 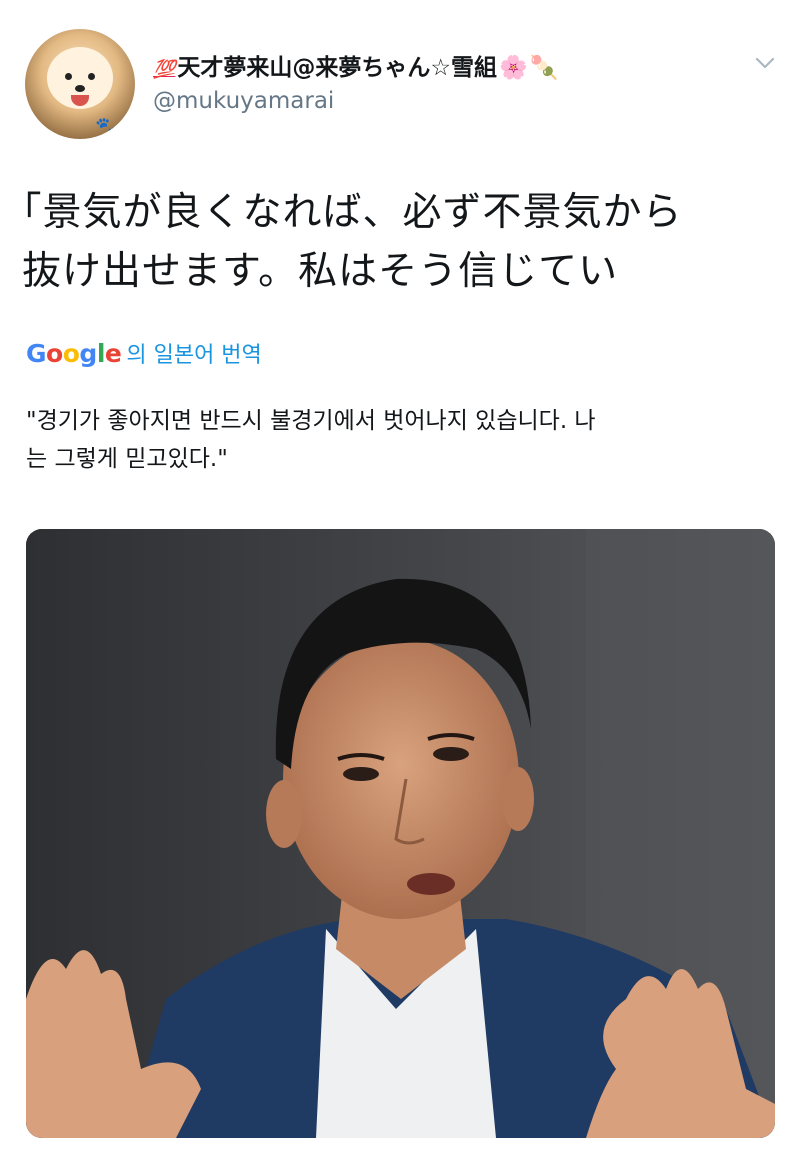 What do you see at coordinates (127, 459) in the screenshot?
I see `translated-text-line: 는 그렇게 믿고있다."` at bounding box center [127, 459].